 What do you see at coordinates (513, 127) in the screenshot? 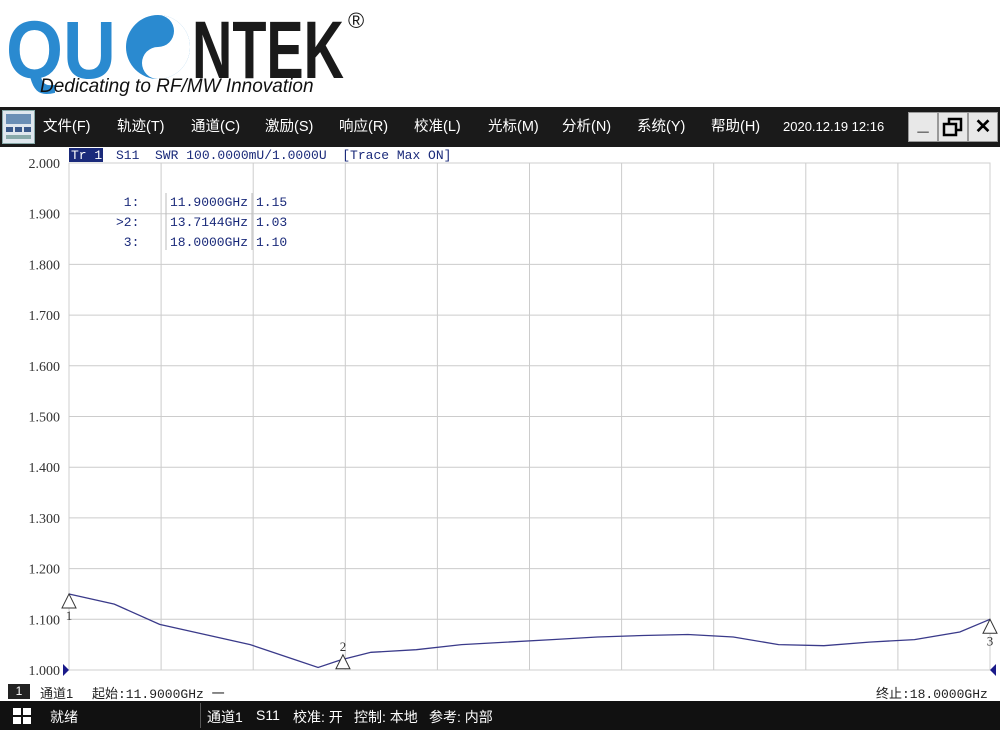
I see `menu-marker: 光标(M)` at bounding box center [513, 127].